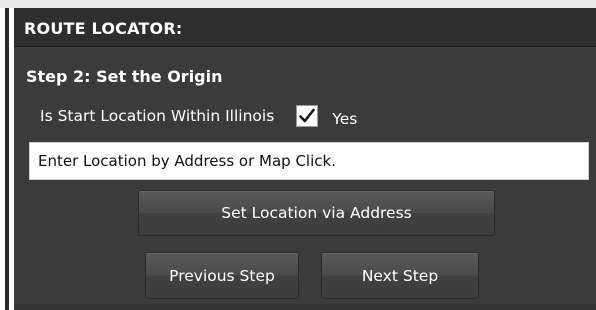  I want to click on illinois-checkbox, so click(307, 116).